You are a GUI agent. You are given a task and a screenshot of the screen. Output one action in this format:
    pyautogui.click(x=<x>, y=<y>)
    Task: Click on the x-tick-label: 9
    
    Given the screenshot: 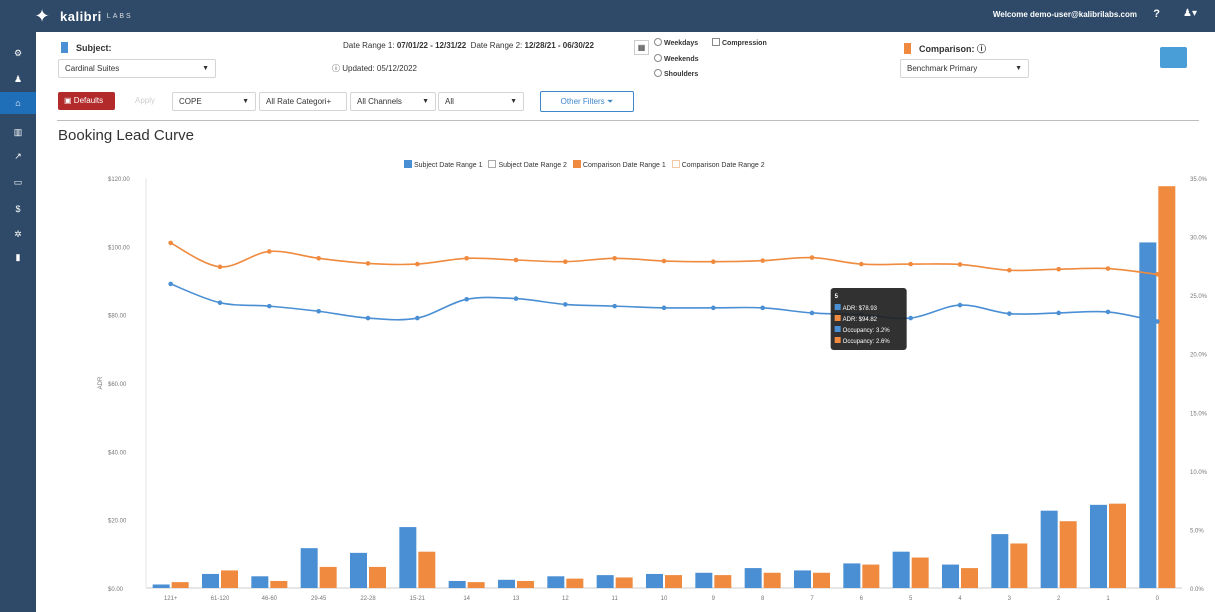 What is the action you would take?
    pyautogui.click(x=714, y=599)
    